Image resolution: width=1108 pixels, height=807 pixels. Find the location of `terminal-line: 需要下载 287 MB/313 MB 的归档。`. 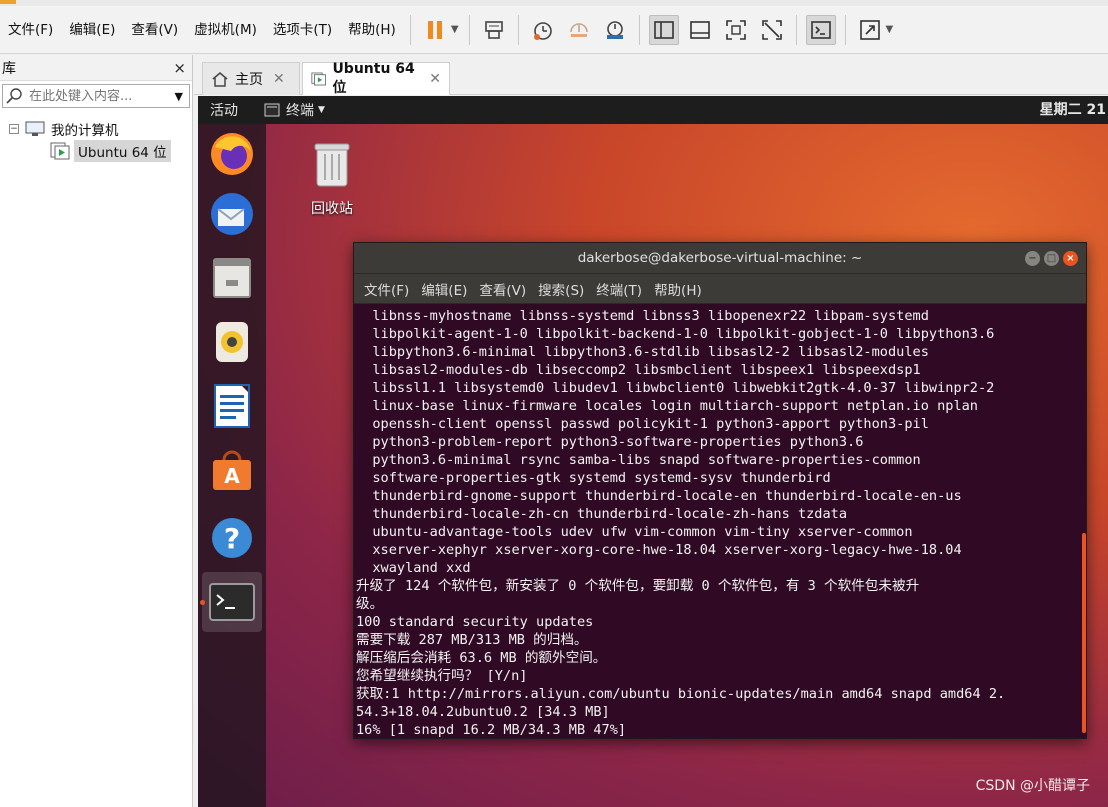

terminal-line: 需要下载 287 MB/313 MB 的归档。 is located at coordinates (472, 640).